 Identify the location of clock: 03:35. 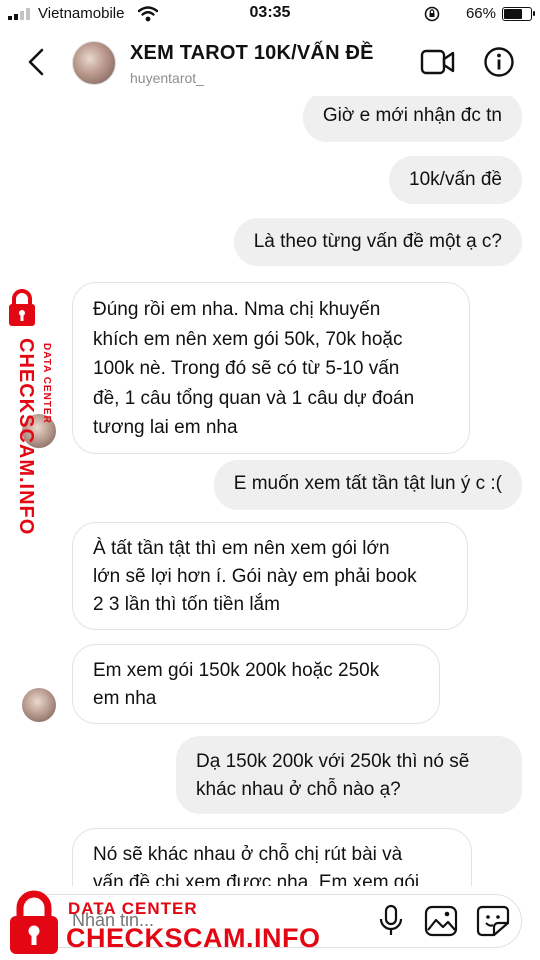
(270, 12).